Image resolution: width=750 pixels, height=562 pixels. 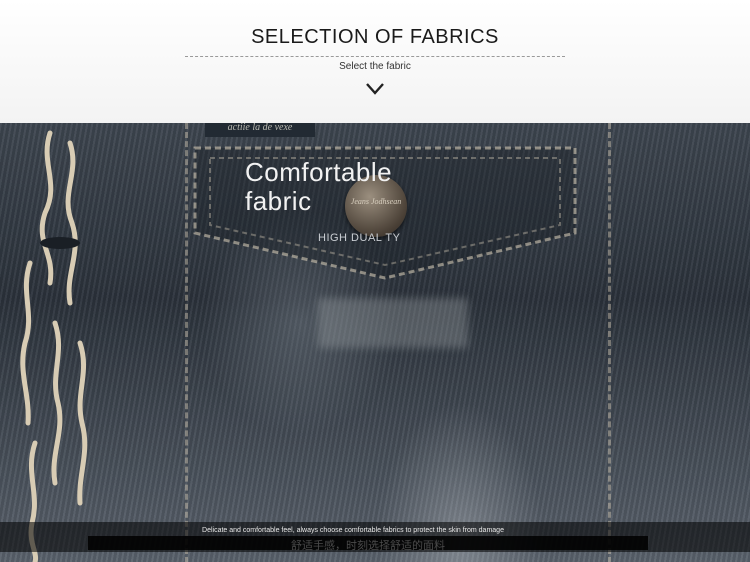 I want to click on heading-line-2: fabric, so click(x=278, y=201).